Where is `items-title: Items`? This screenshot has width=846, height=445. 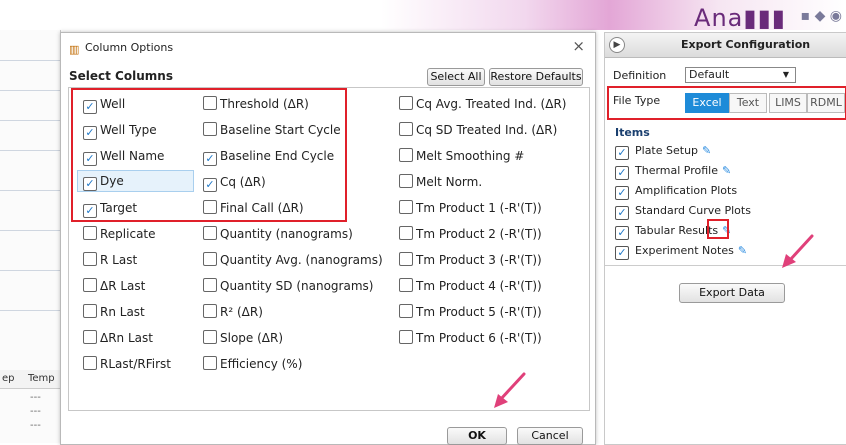 items-title: Items is located at coordinates (632, 132).